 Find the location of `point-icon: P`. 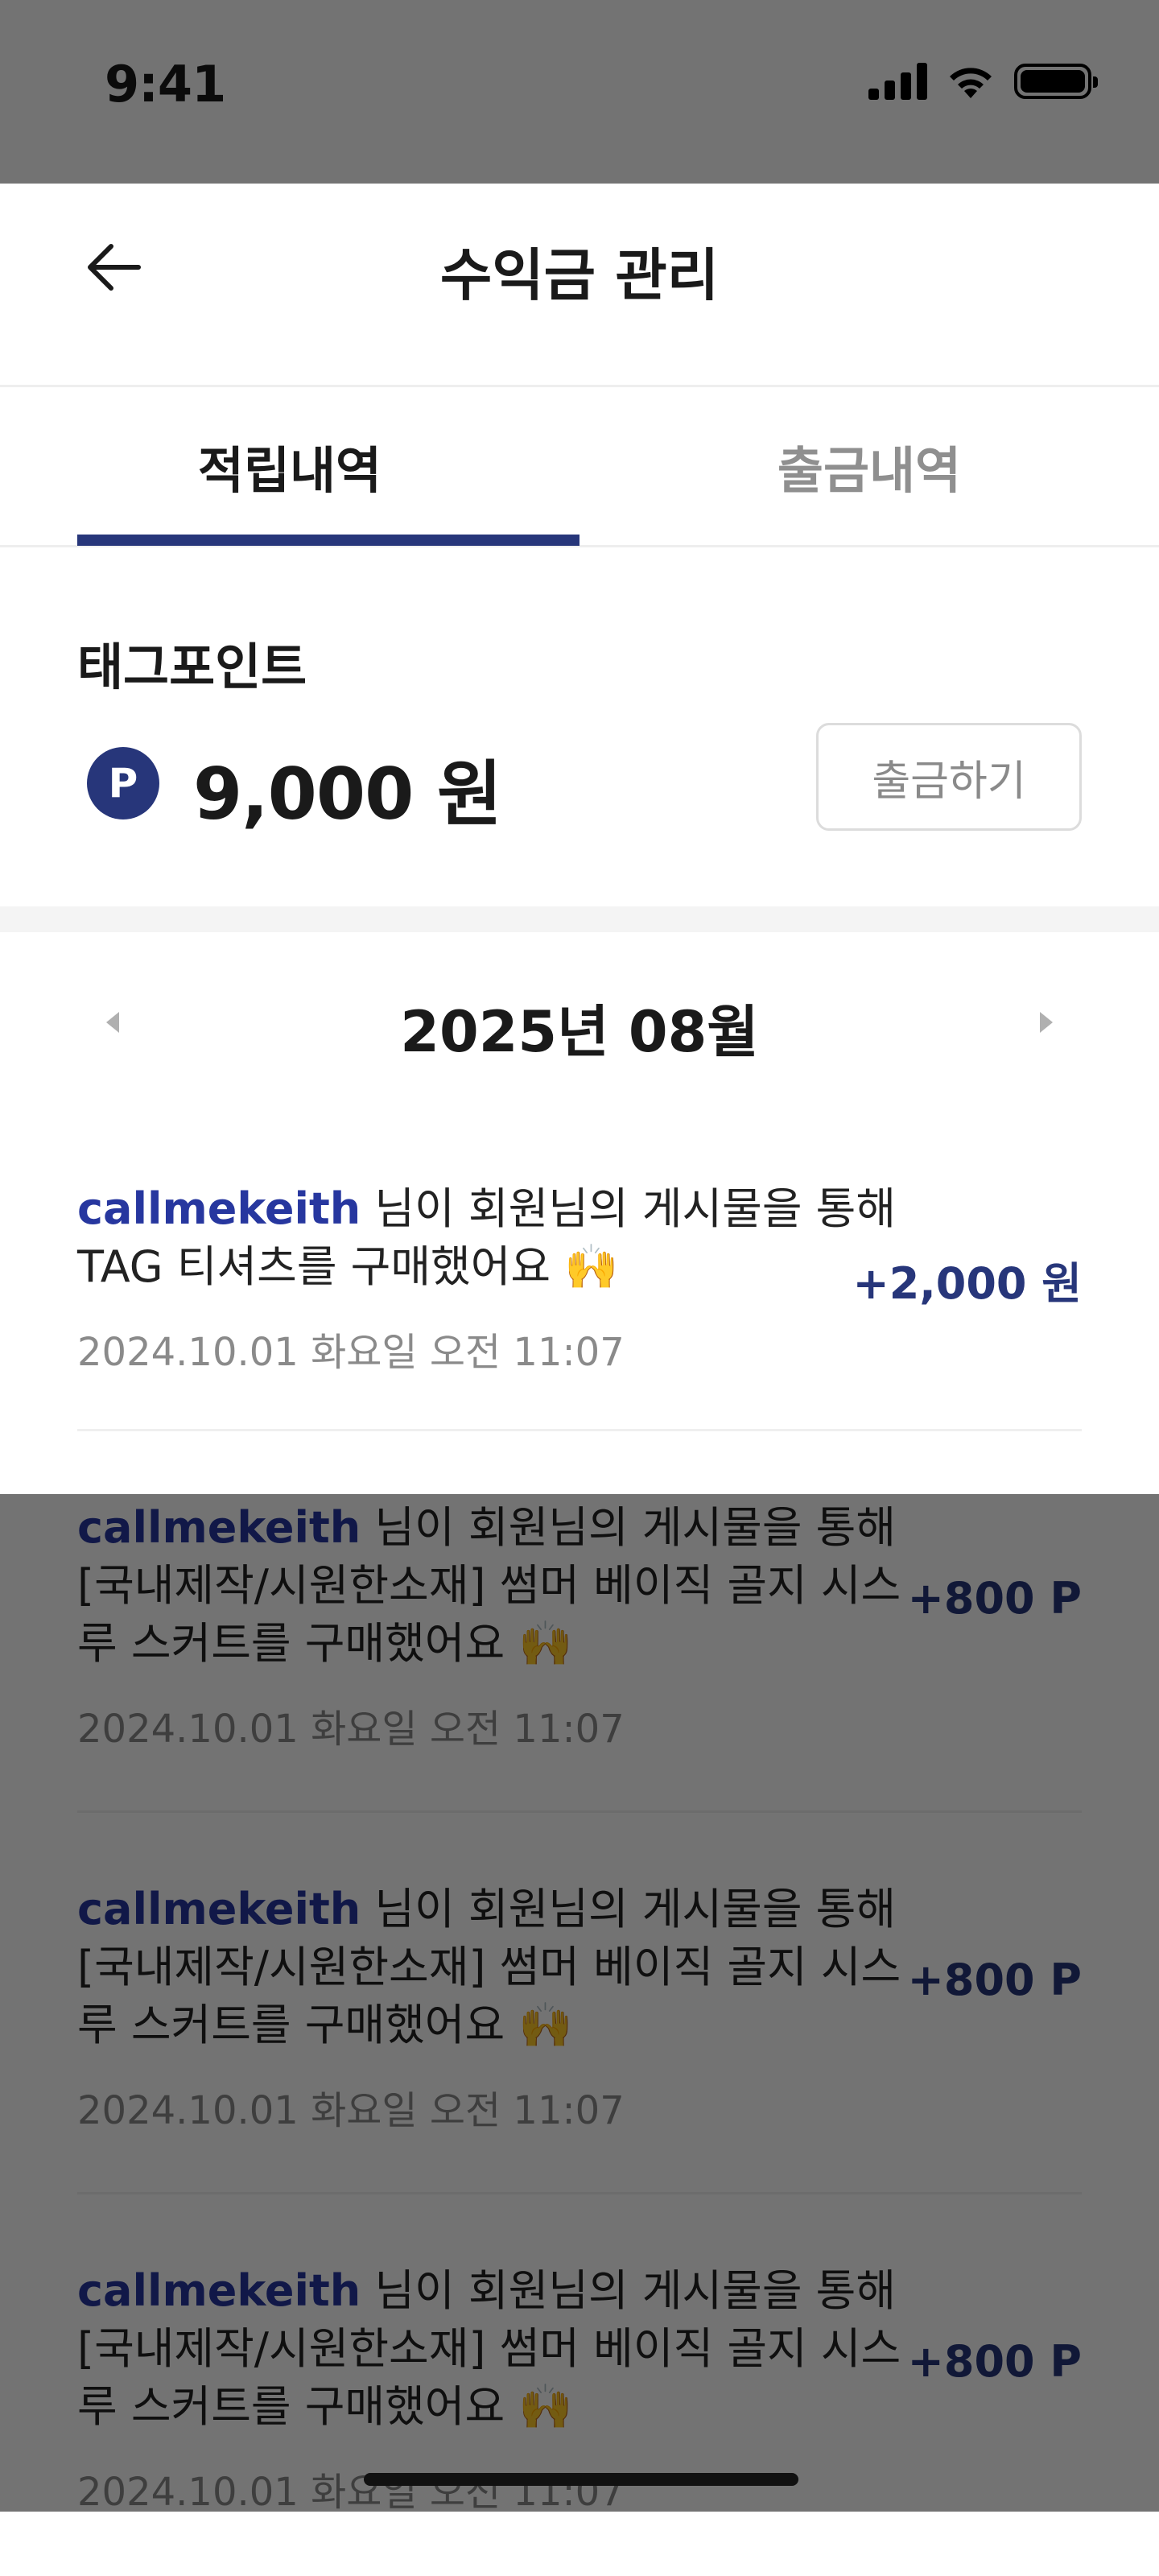

point-icon: P is located at coordinates (123, 783).